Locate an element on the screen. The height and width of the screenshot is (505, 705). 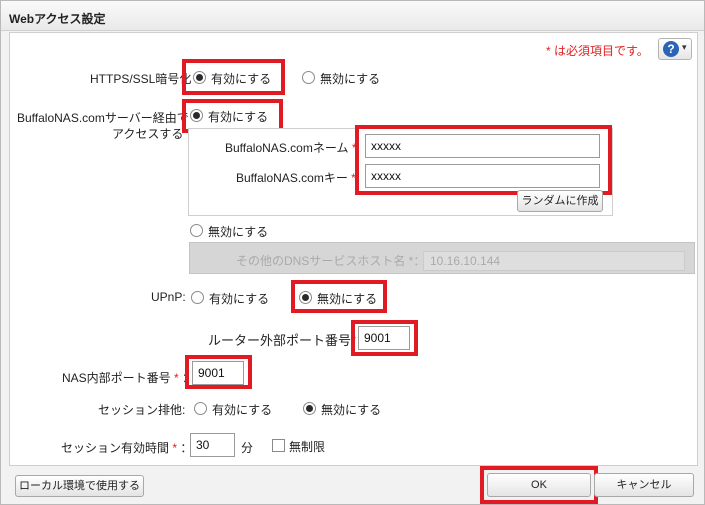
session-exclusive-disable-radio is located at coordinates (309, 408).